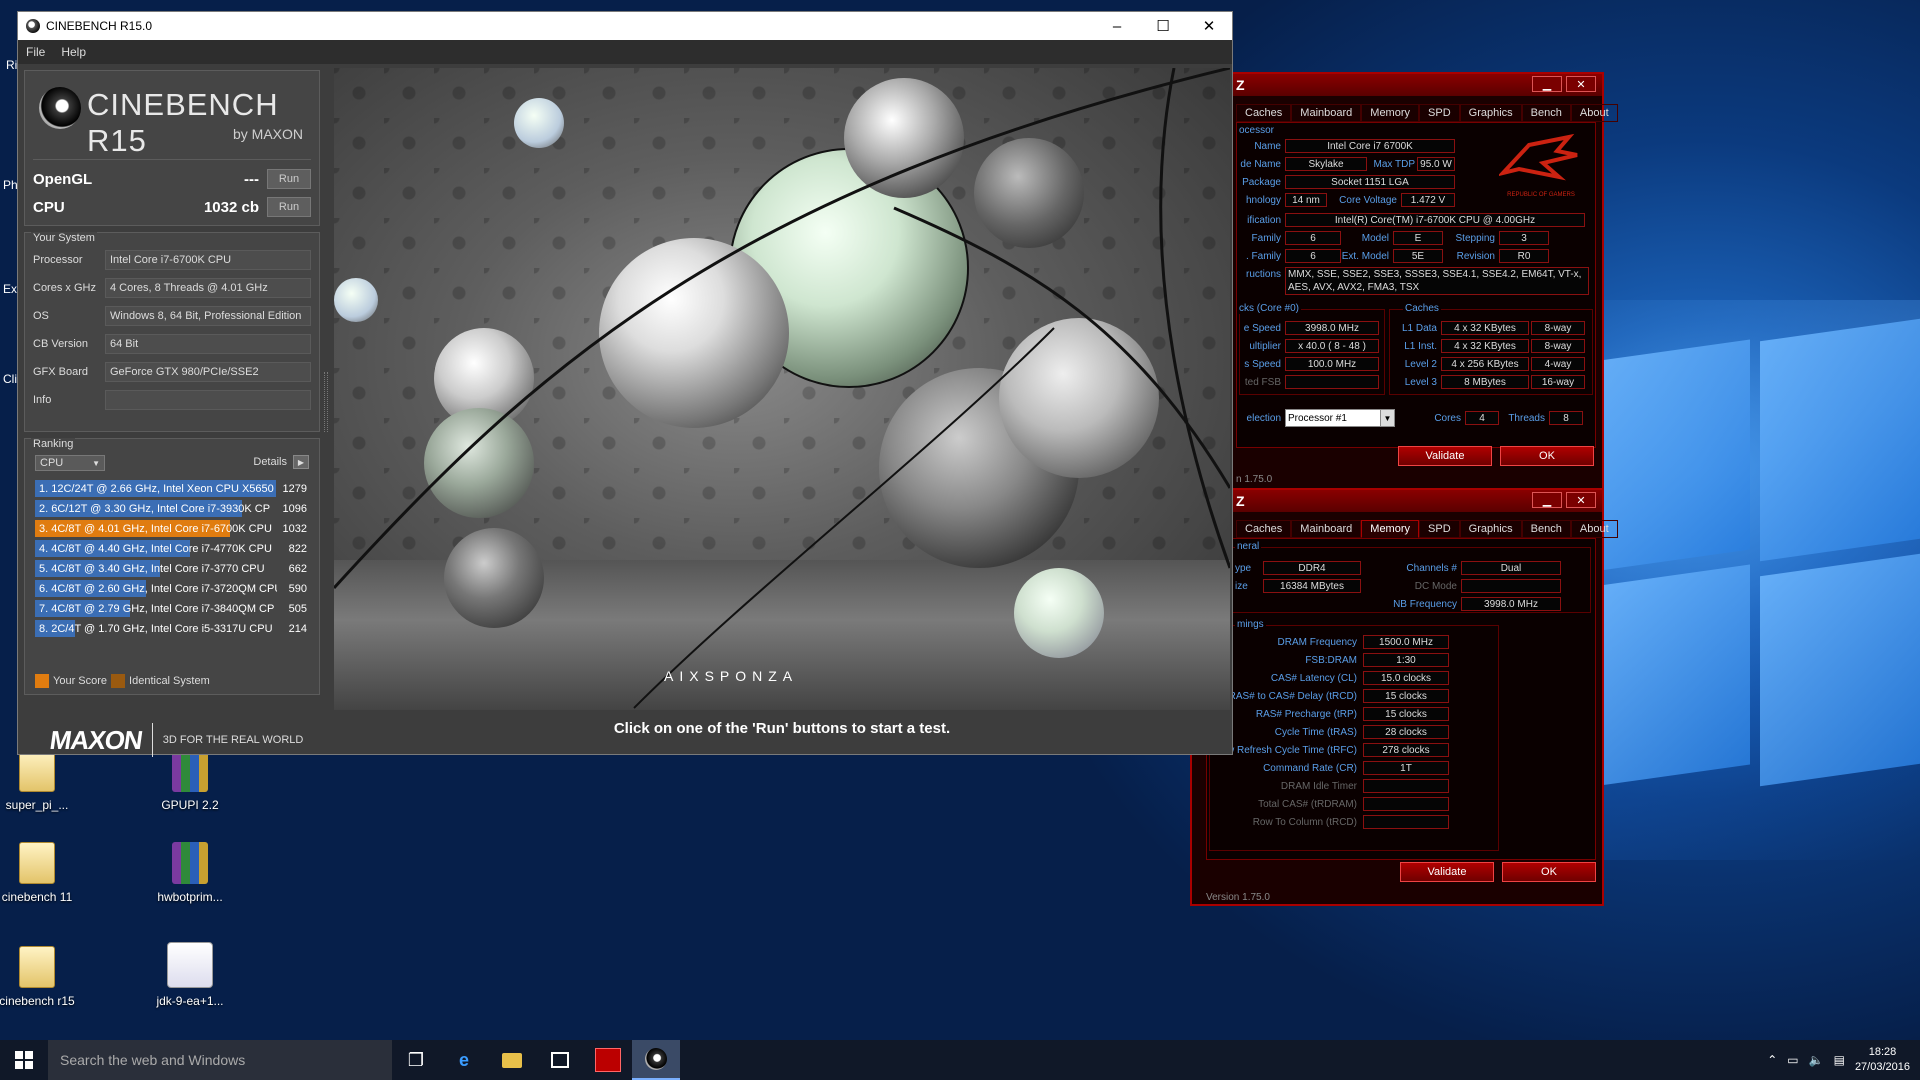 This screenshot has height=1080, width=1920. Describe the element at coordinates (1541, 195) in the screenshot. I see `rog-caption: REPUBLIC OF GAMERS` at that location.